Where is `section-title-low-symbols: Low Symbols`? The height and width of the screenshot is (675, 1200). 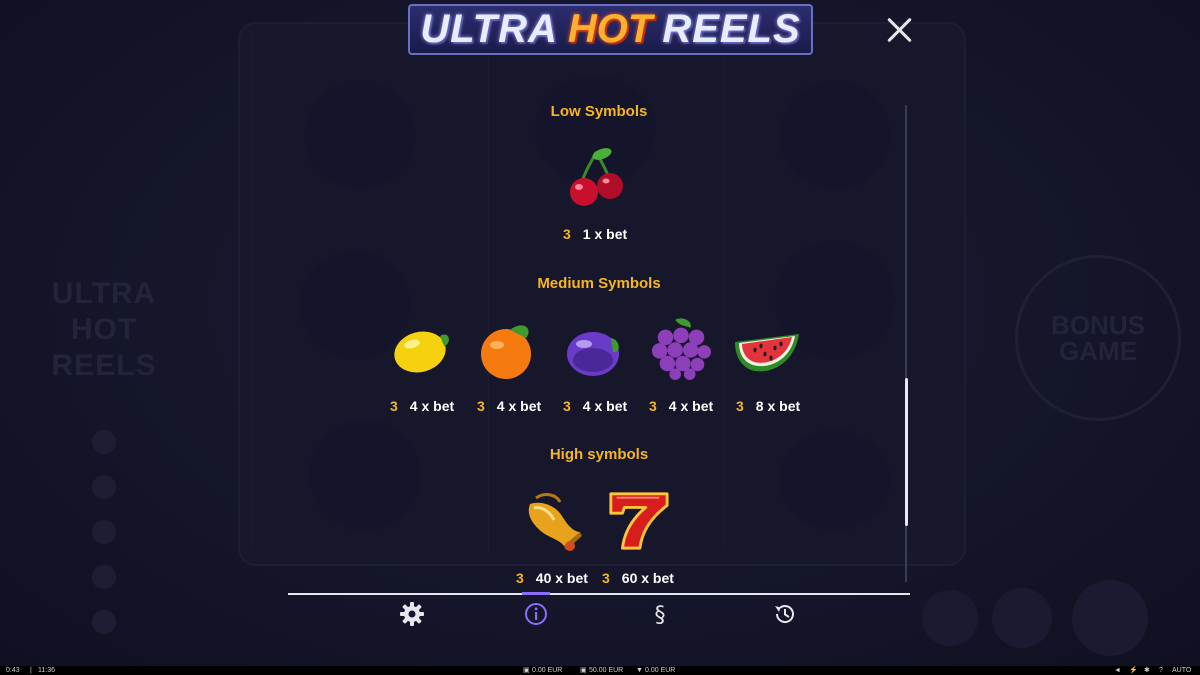 section-title-low-symbols: Low Symbols is located at coordinates (599, 111).